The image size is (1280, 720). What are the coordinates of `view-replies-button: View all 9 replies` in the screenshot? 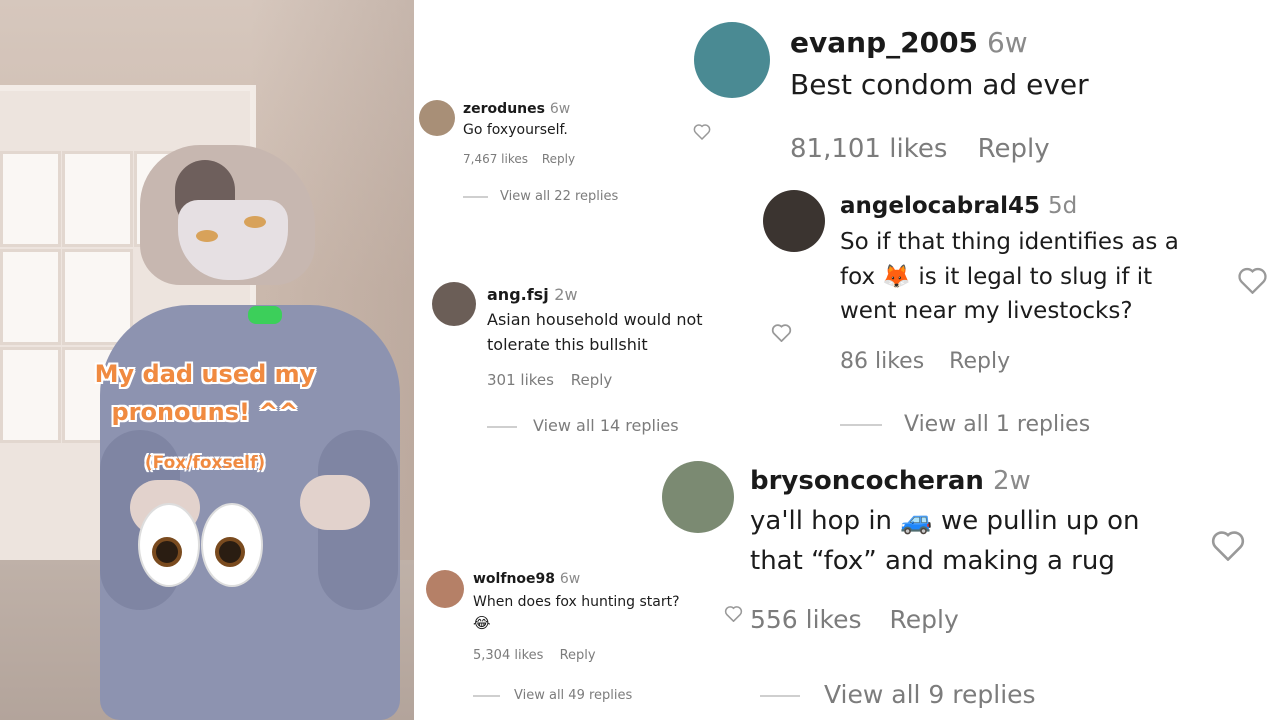 It's located at (898, 694).